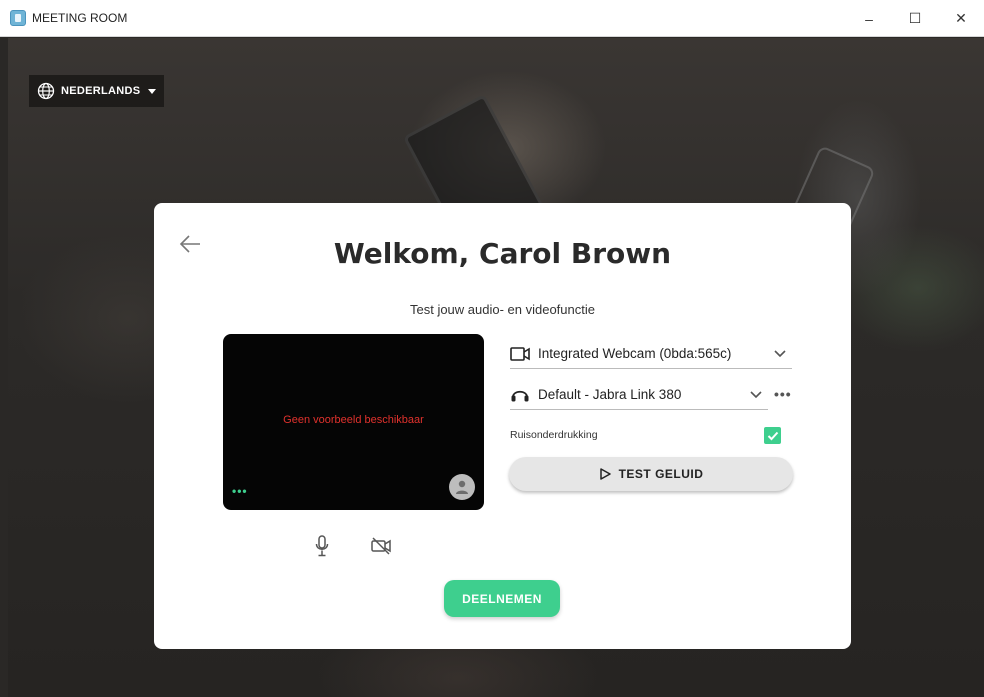 The height and width of the screenshot is (697, 984). I want to click on headset-icon, so click(520, 395).